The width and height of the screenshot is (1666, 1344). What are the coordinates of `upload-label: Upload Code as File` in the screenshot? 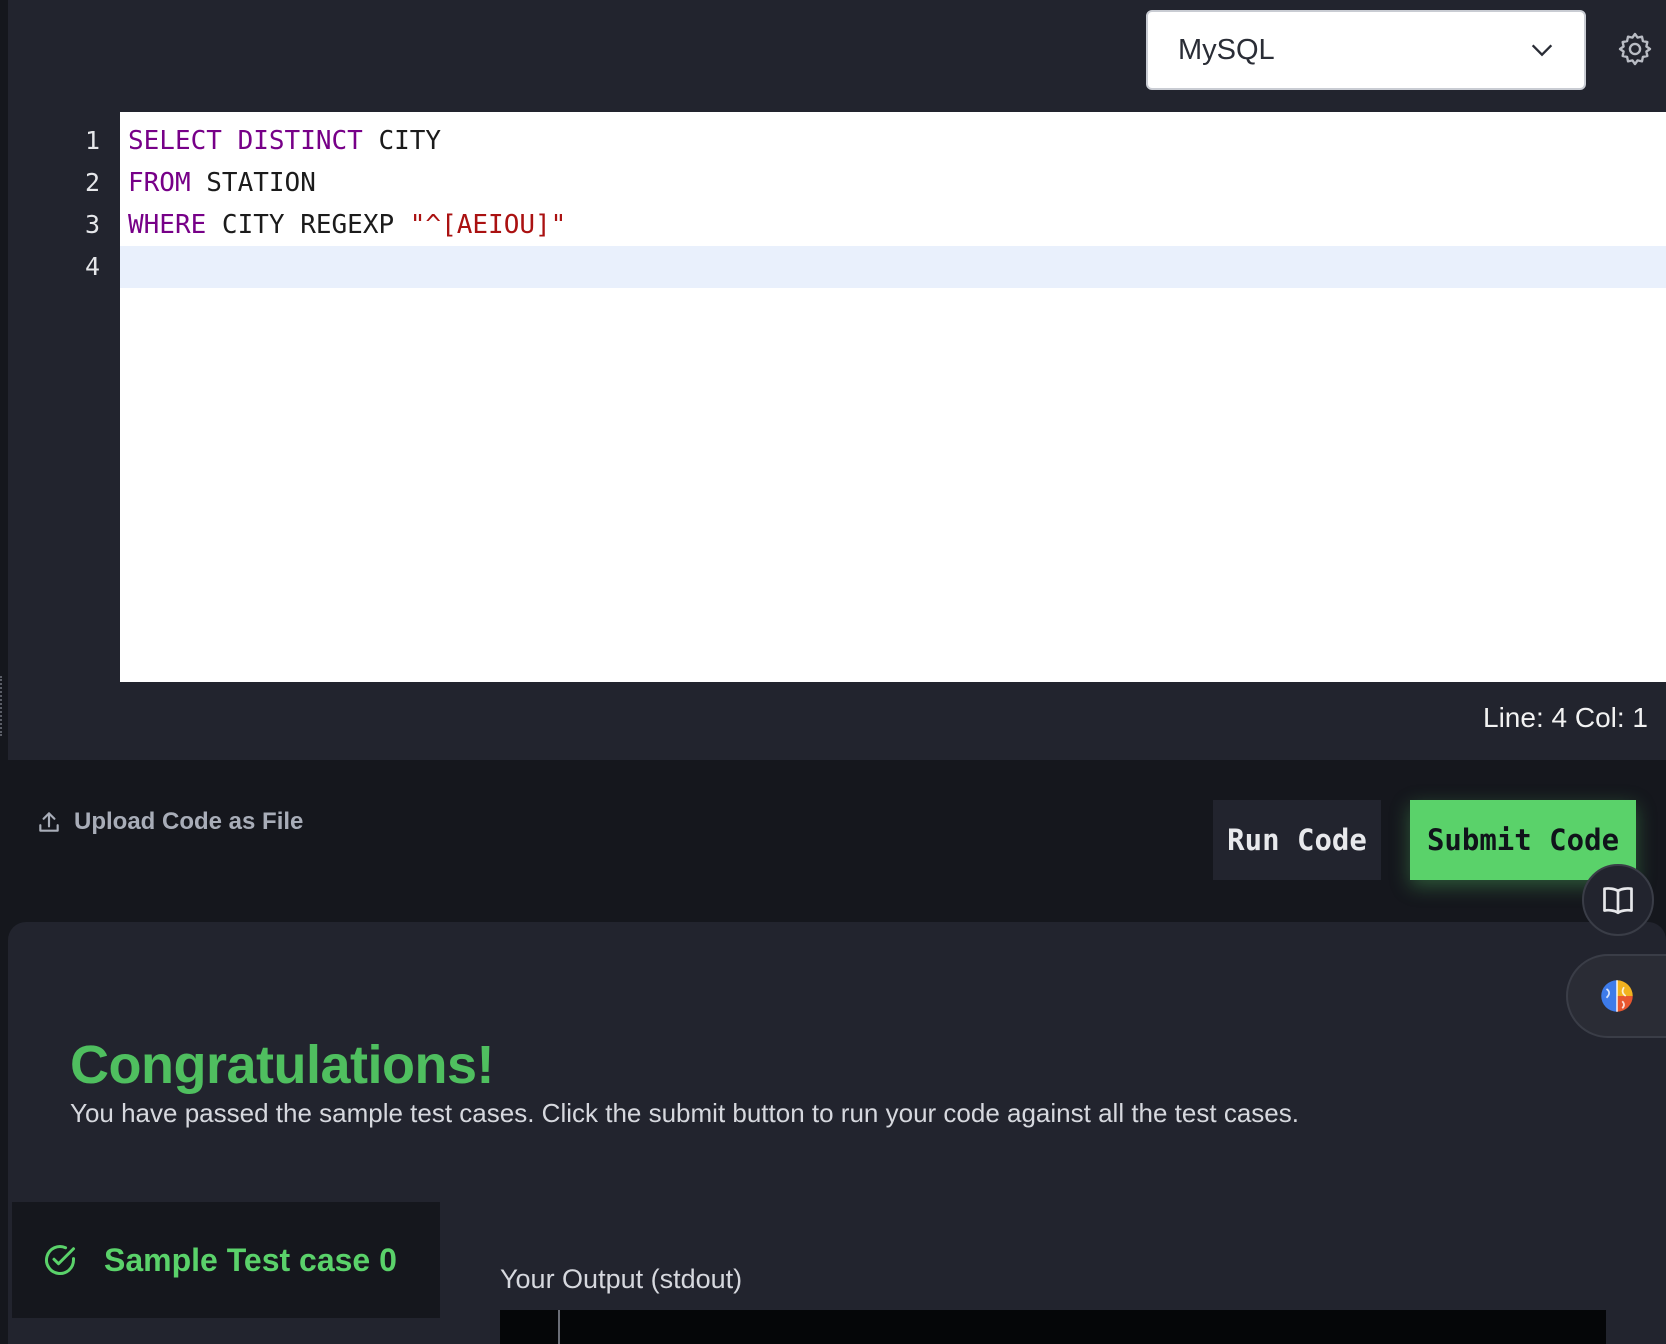 It's located at (189, 821).